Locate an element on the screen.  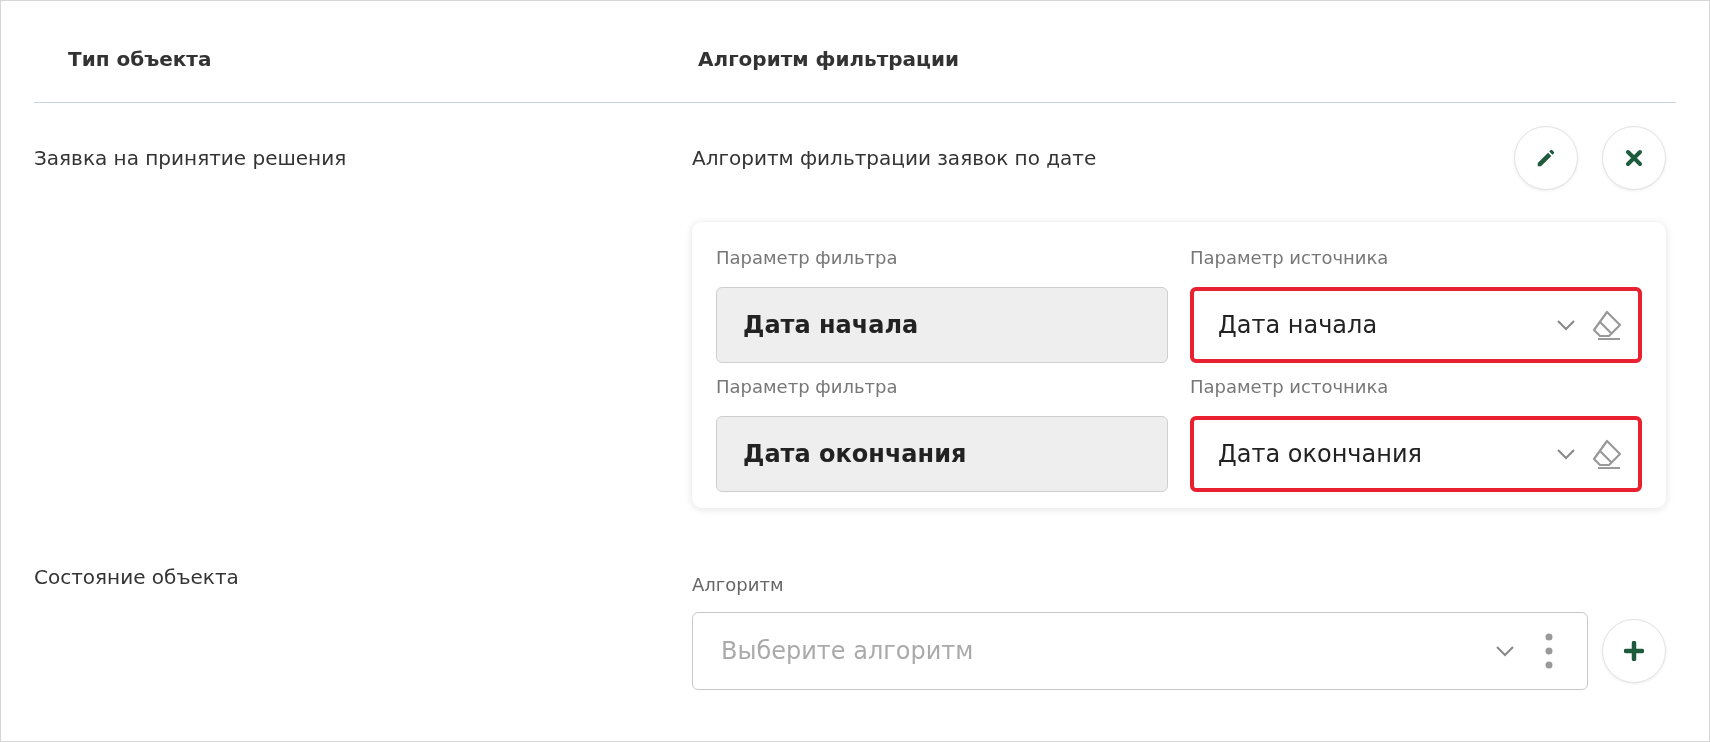
select-field: Дата начала is located at coordinates (1416, 325).